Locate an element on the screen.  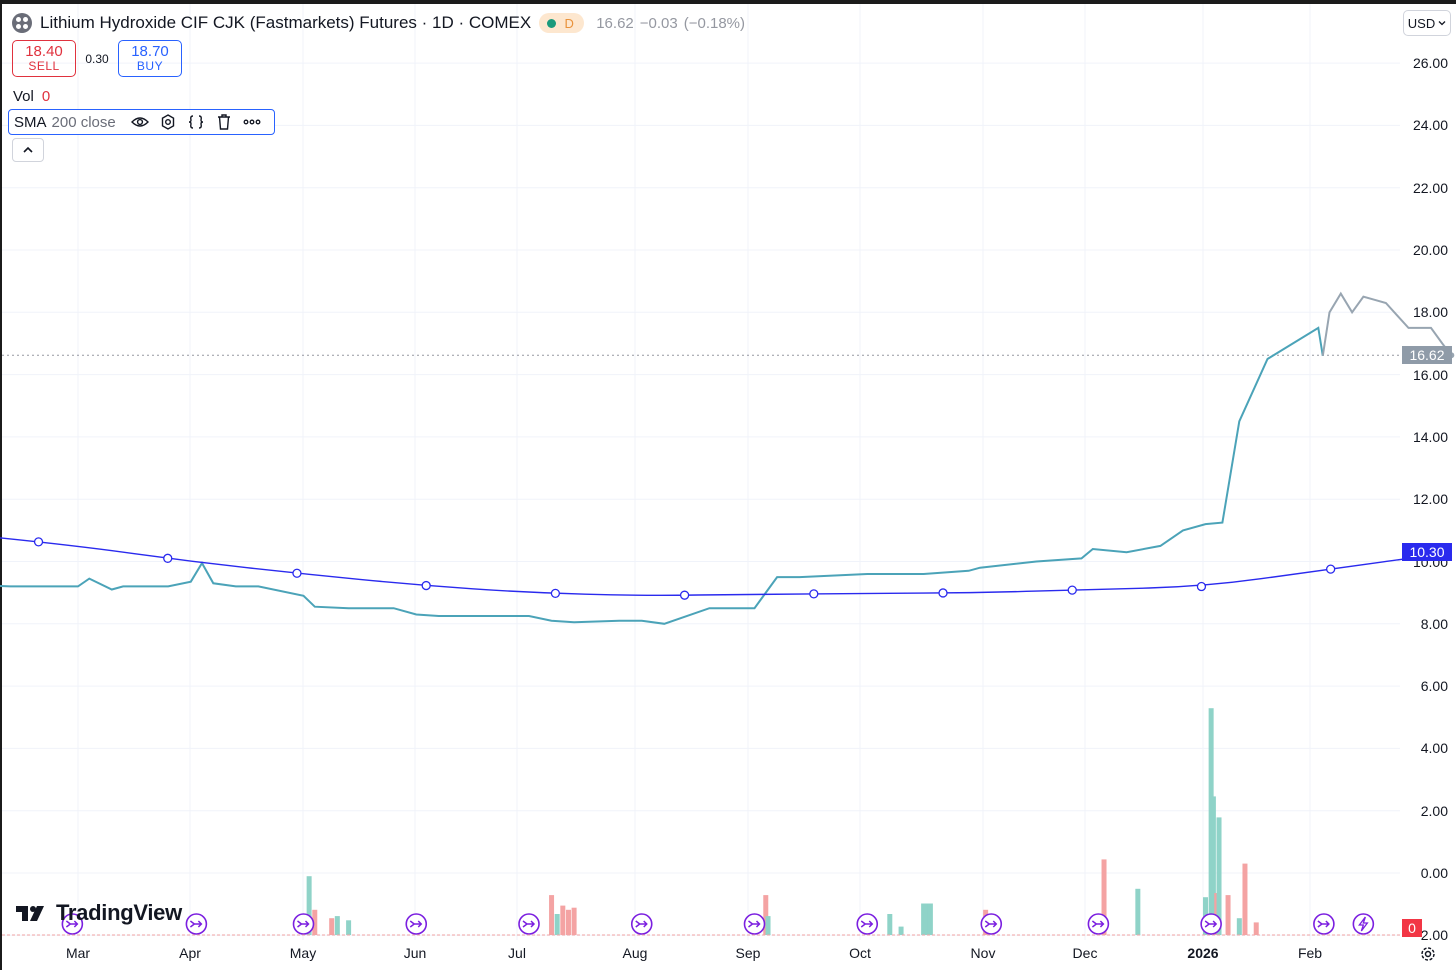
market-open-dot-icon is located at coordinates (552, 23).